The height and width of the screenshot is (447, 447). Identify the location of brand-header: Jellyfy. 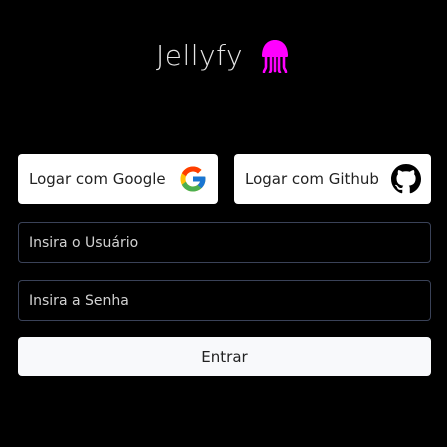
(223, 56).